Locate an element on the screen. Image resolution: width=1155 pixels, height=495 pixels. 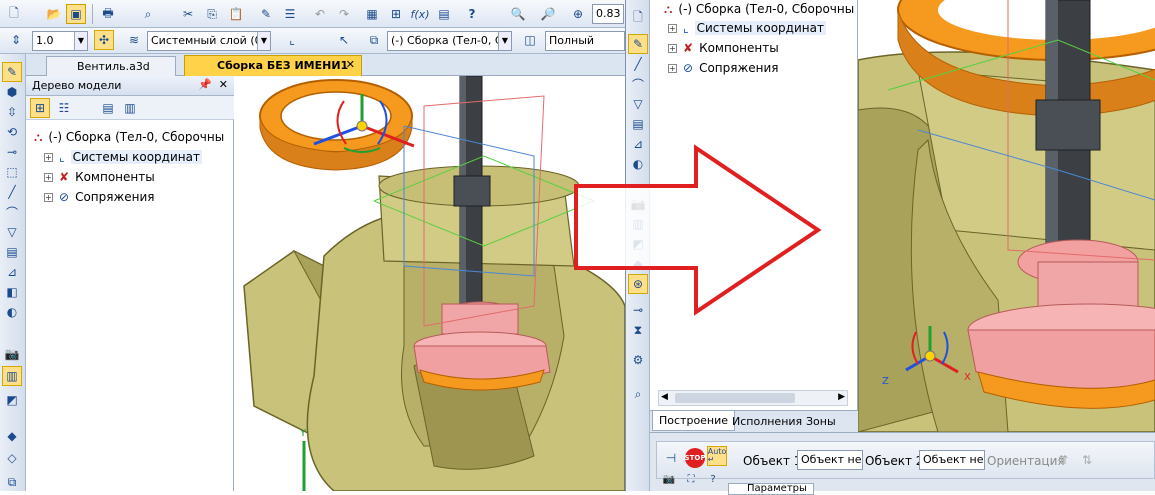
snap-icon: ✣ is located at coordinates (104, 40).